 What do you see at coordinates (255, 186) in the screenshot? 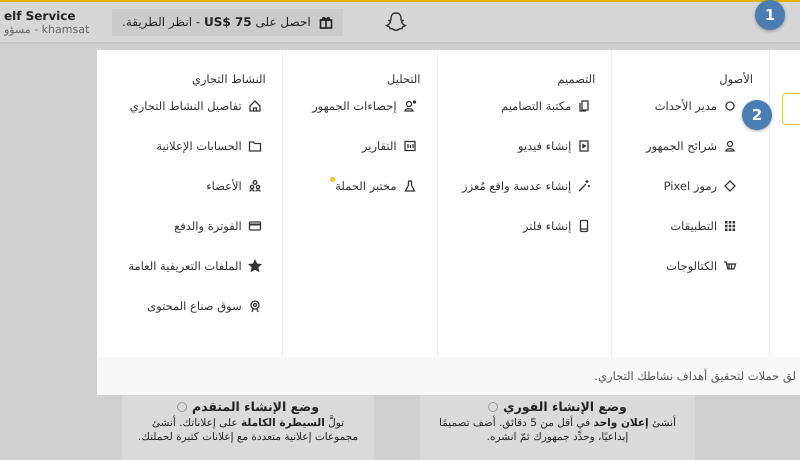
I see `people-icon` at bounding box center [255, 186].